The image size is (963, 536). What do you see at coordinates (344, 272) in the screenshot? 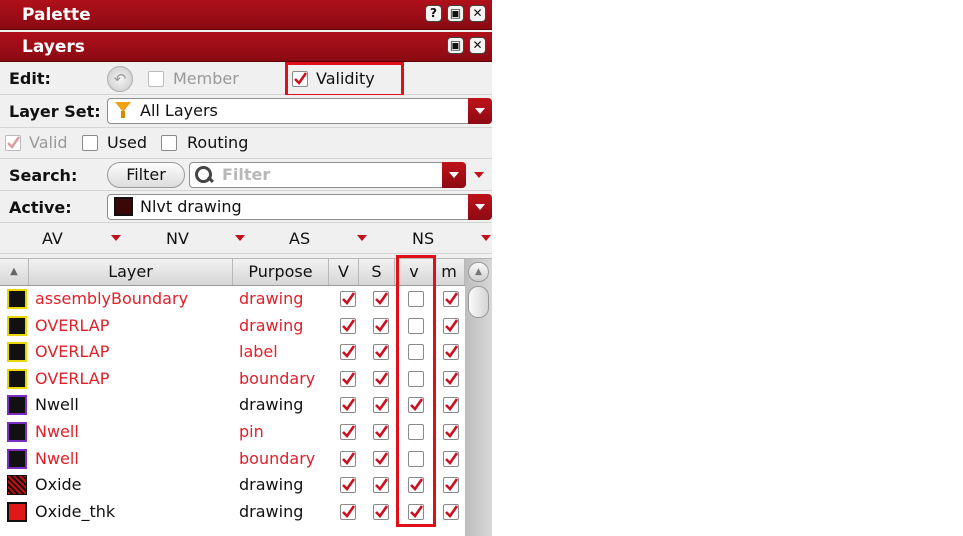
I see `column-header-visible: V` at bounding box center [344, 272].